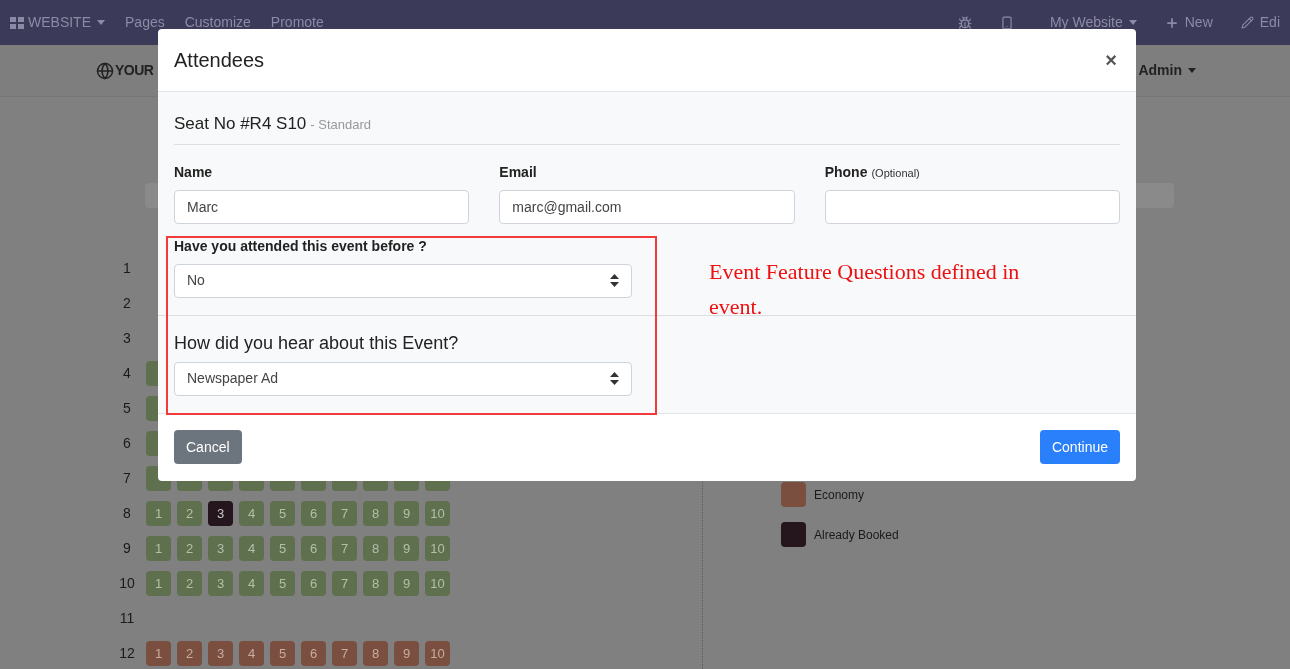  I want to click on row-number: 1, so click(127, 268).